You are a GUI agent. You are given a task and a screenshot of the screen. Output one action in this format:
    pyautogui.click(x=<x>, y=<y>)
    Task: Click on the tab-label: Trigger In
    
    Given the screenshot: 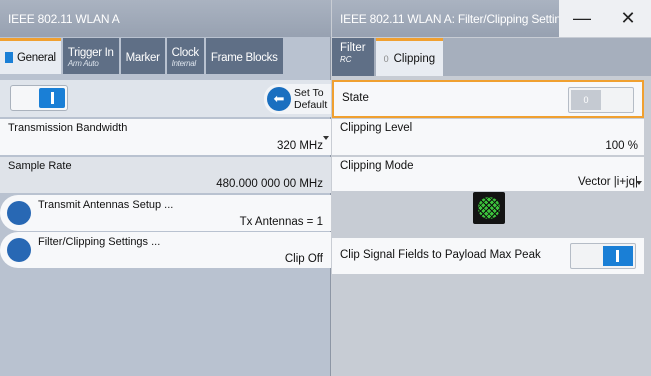 What is the action you would take?
    pyautogui.click(x=90, y=52)
    